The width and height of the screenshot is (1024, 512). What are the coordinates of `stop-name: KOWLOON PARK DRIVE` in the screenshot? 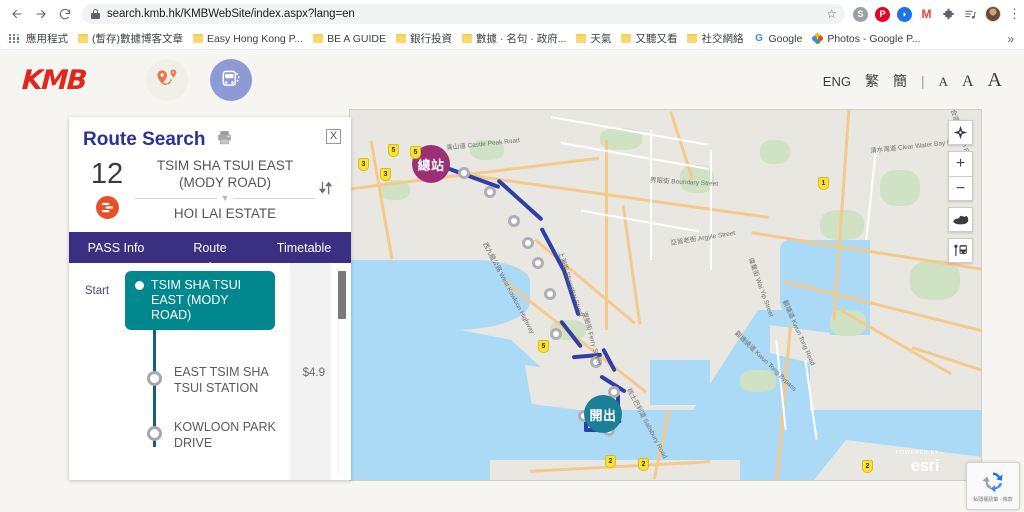 It's located at (225, 435).